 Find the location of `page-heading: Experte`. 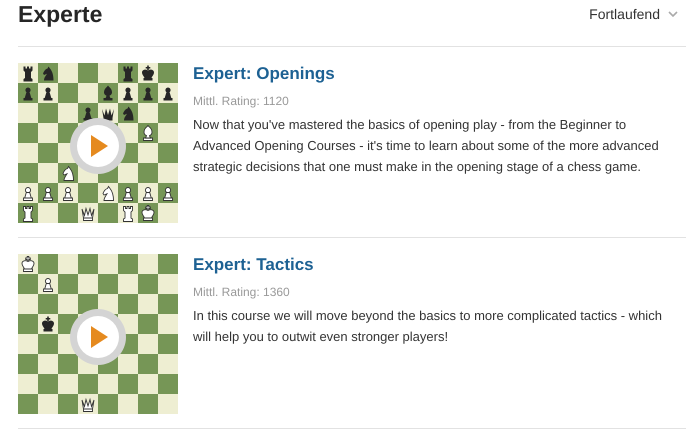

page-heading: Experte is located at coordinates (60, 14).